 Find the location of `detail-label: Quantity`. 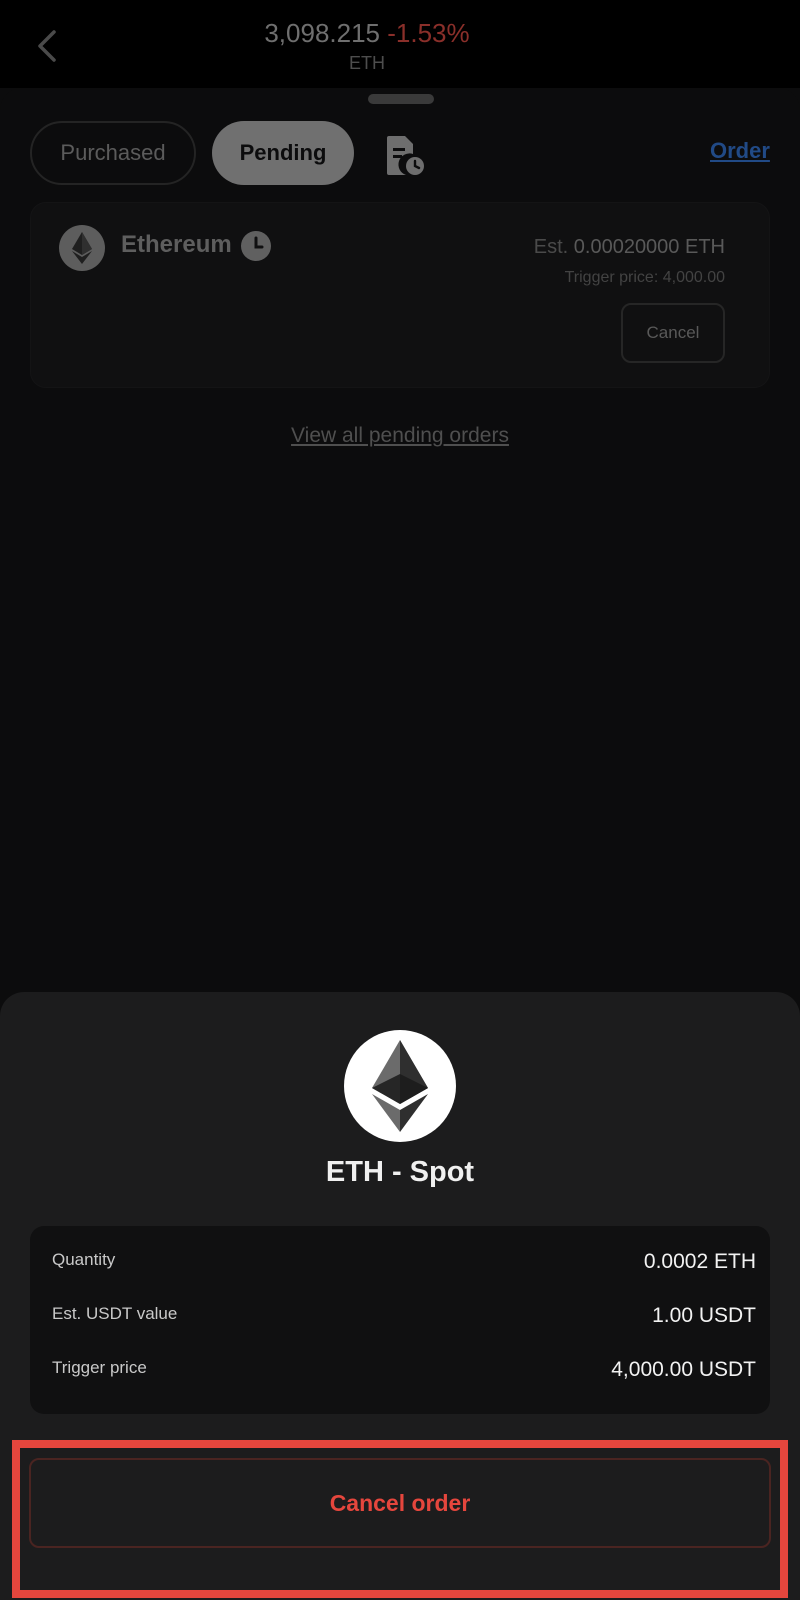

detail-label: Quantity is located at coordinates (84, 1259).